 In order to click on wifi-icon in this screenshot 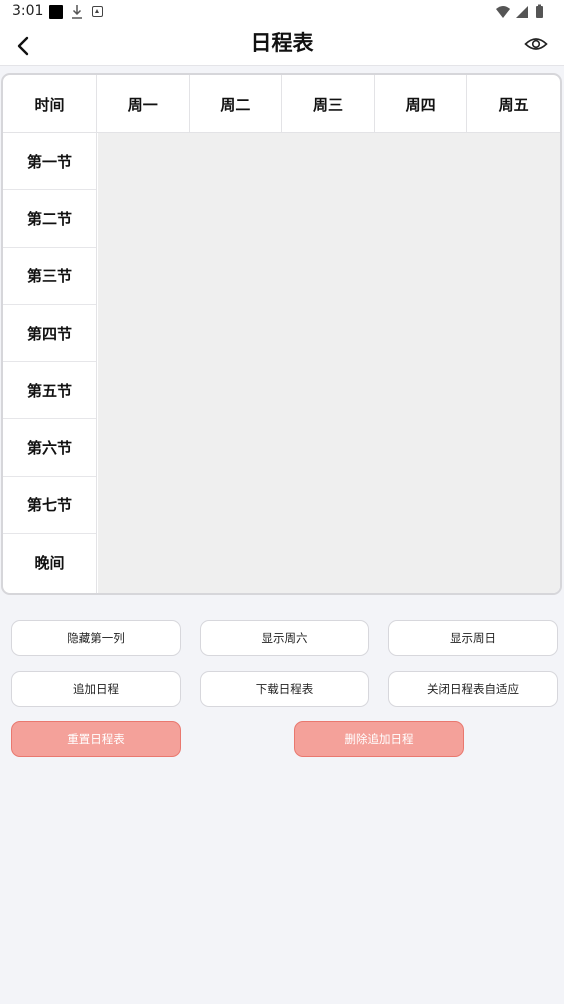, I will do `click(503, 12)`.